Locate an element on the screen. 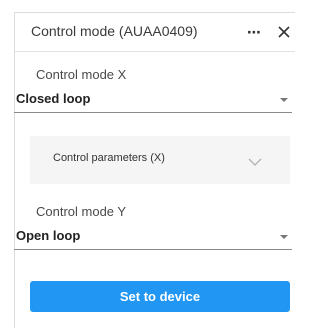 The width and height of the screenshot is (320, 328). control-mode-x-select: Closed loop is located at coordinates (153, 101).